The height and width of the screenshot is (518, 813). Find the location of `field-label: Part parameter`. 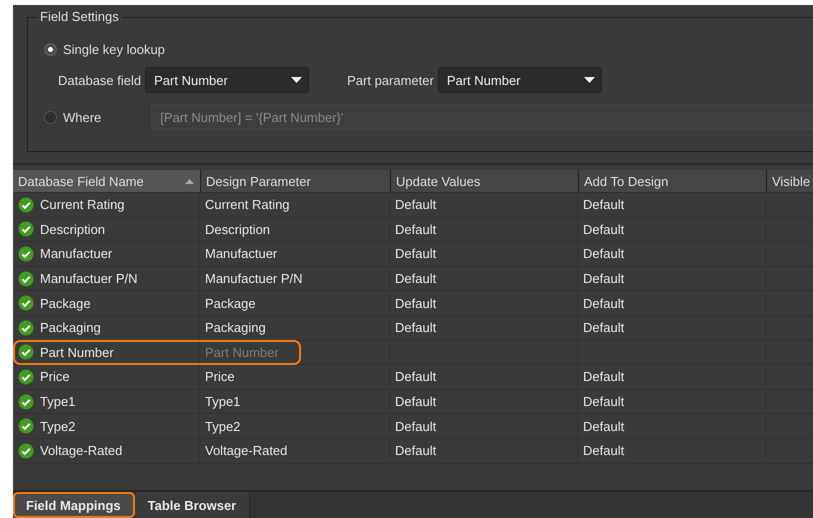

field-label: Part parameter is located at coordinates (390, 80).